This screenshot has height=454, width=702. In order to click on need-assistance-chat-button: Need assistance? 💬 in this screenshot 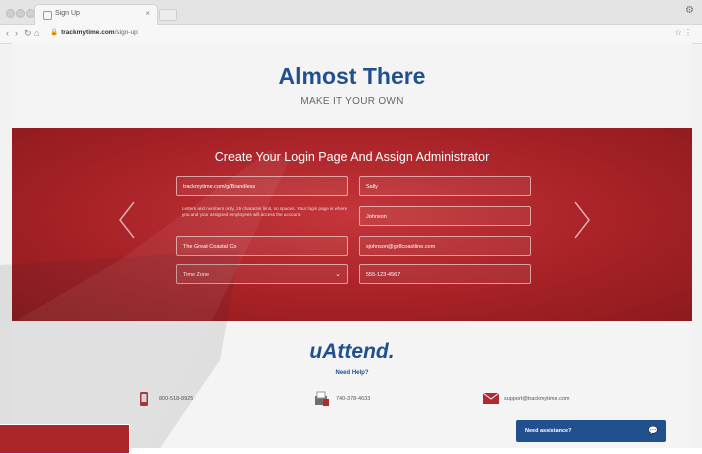, I will do `click(591, 431)`.